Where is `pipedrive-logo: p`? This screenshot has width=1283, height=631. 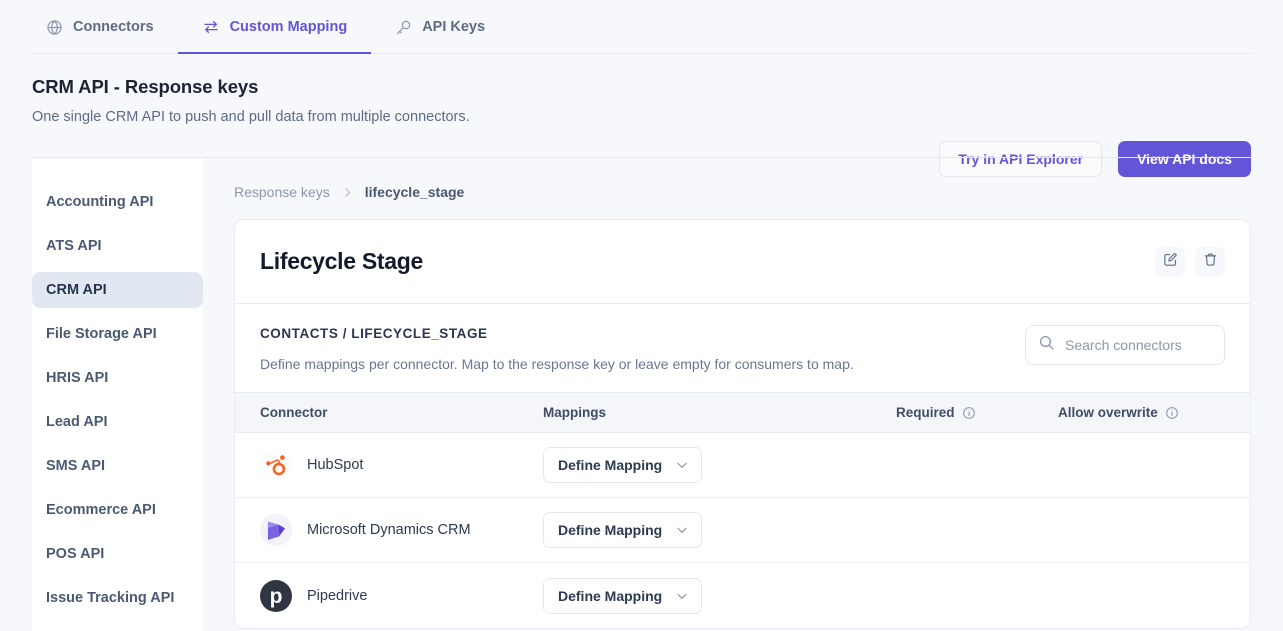 pipedrive-logo: p is located at coordinates (276, 595).